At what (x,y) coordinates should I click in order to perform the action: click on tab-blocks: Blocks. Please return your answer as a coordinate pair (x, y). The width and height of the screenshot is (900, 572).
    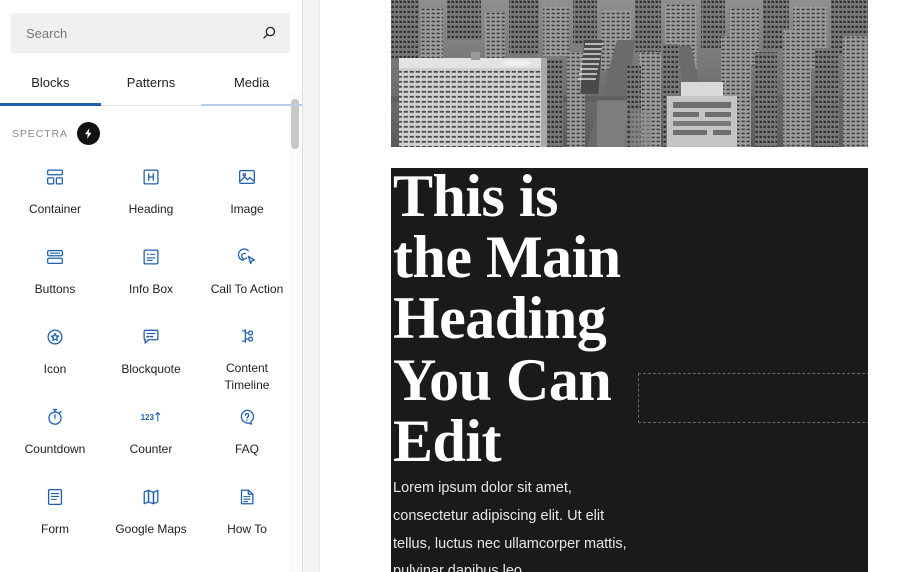
    Looking at the image, I should click on (50, 85).